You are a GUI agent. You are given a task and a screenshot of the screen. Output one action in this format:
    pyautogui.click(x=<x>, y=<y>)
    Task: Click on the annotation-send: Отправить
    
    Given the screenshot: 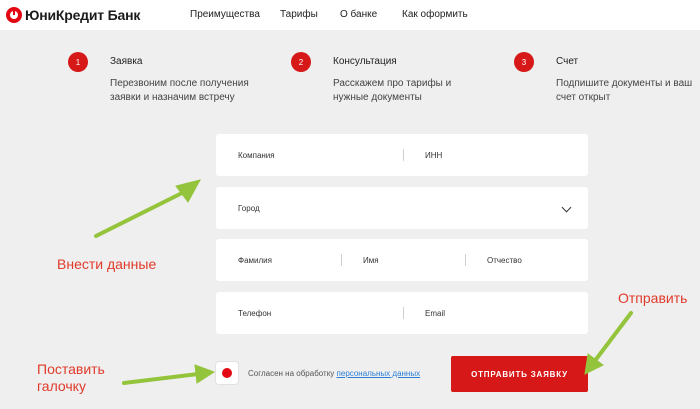 What is the action you would take?
    pyautogui.click(x=653, y=298)
    